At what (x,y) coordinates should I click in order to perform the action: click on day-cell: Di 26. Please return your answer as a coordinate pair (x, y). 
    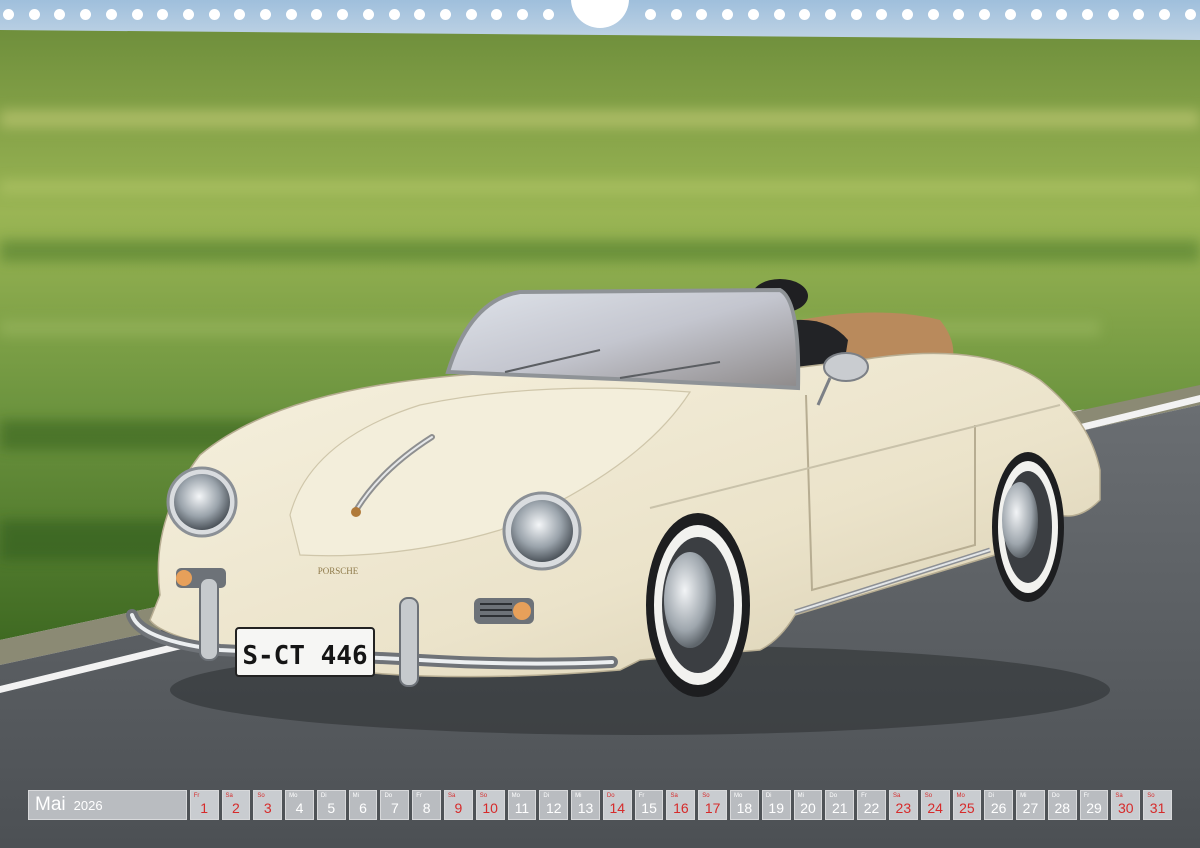
    Looking at the image, I should click on (999, 805).